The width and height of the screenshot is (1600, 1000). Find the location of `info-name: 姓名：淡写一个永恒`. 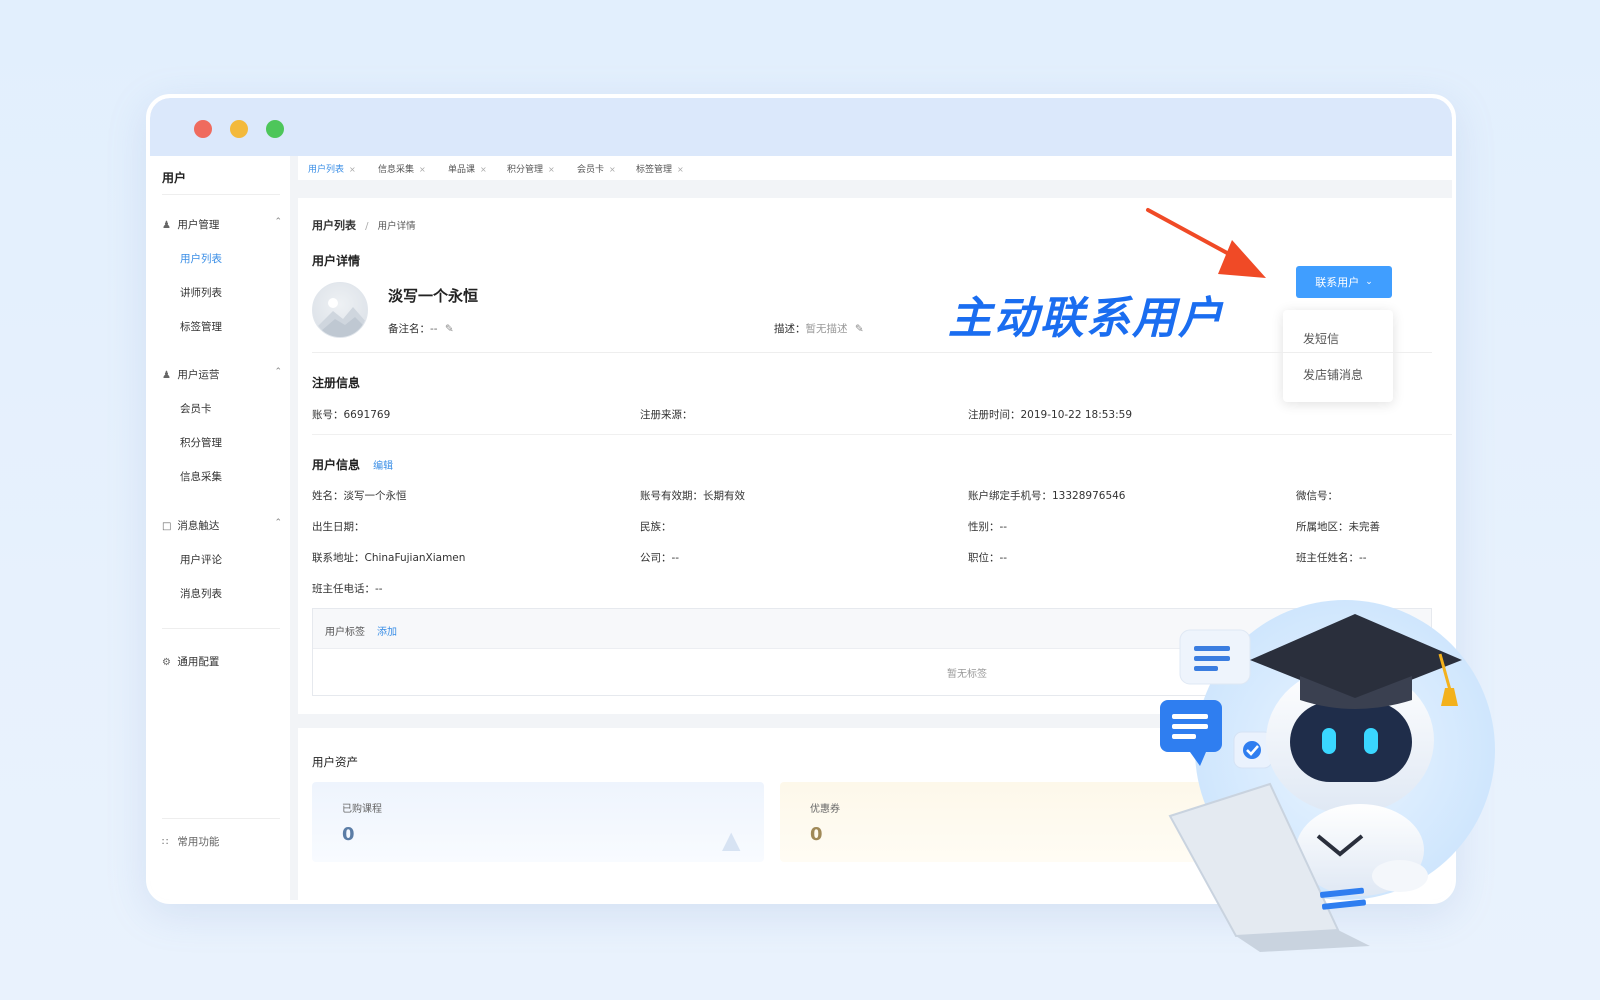

info-name: 姓名：淡写一个永恒 is located at coordinates (359, 496).